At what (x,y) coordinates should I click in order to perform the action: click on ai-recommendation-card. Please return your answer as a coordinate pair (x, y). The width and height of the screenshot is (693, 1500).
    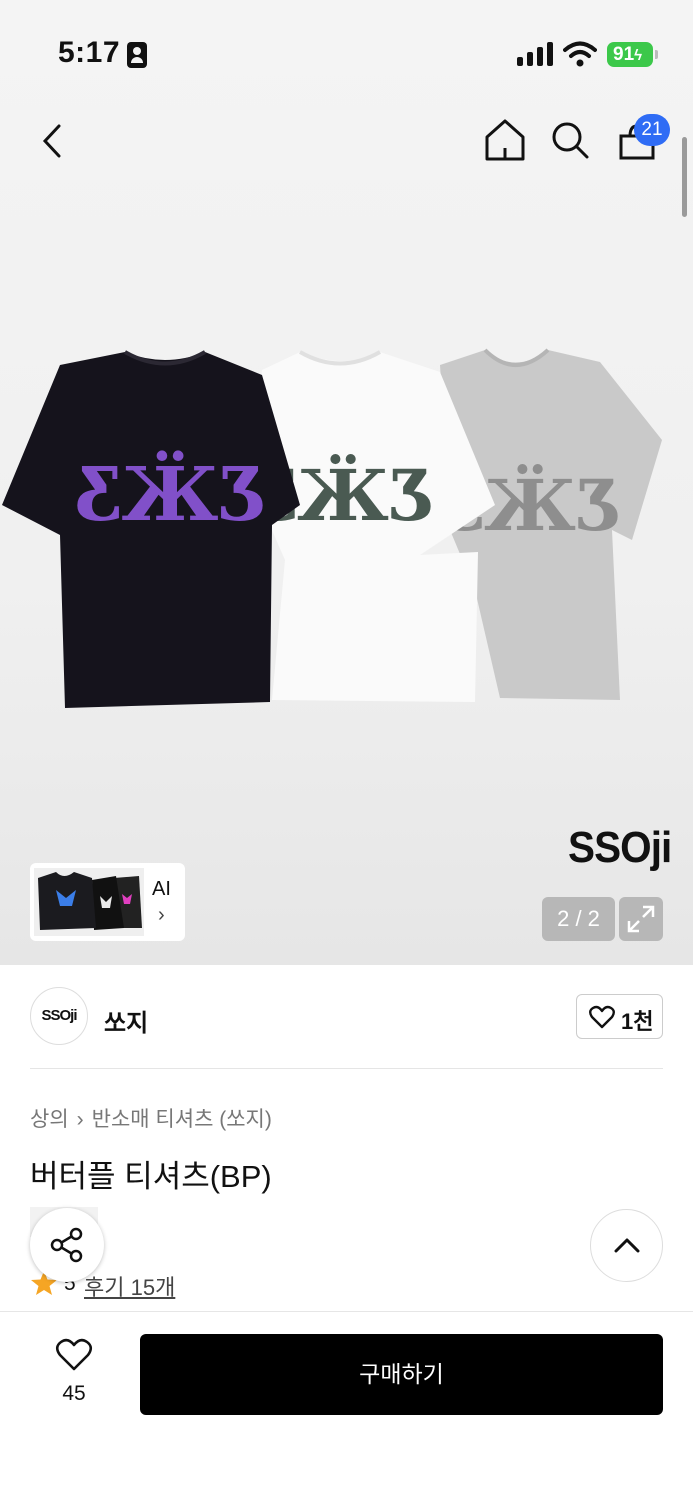
    Looking at the image, I should click on (107, 902).